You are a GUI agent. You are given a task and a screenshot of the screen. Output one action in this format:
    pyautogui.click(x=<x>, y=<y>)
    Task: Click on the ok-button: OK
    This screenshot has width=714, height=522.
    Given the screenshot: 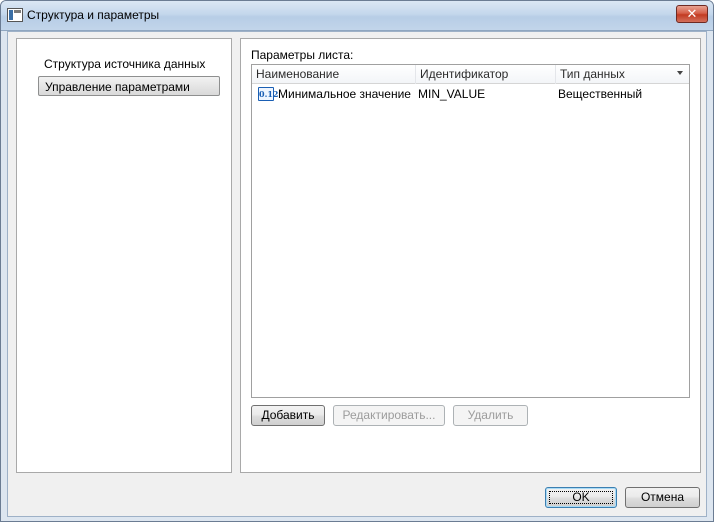 What is the action you would take?
    pyautogui.click(x=581, y=497)
    